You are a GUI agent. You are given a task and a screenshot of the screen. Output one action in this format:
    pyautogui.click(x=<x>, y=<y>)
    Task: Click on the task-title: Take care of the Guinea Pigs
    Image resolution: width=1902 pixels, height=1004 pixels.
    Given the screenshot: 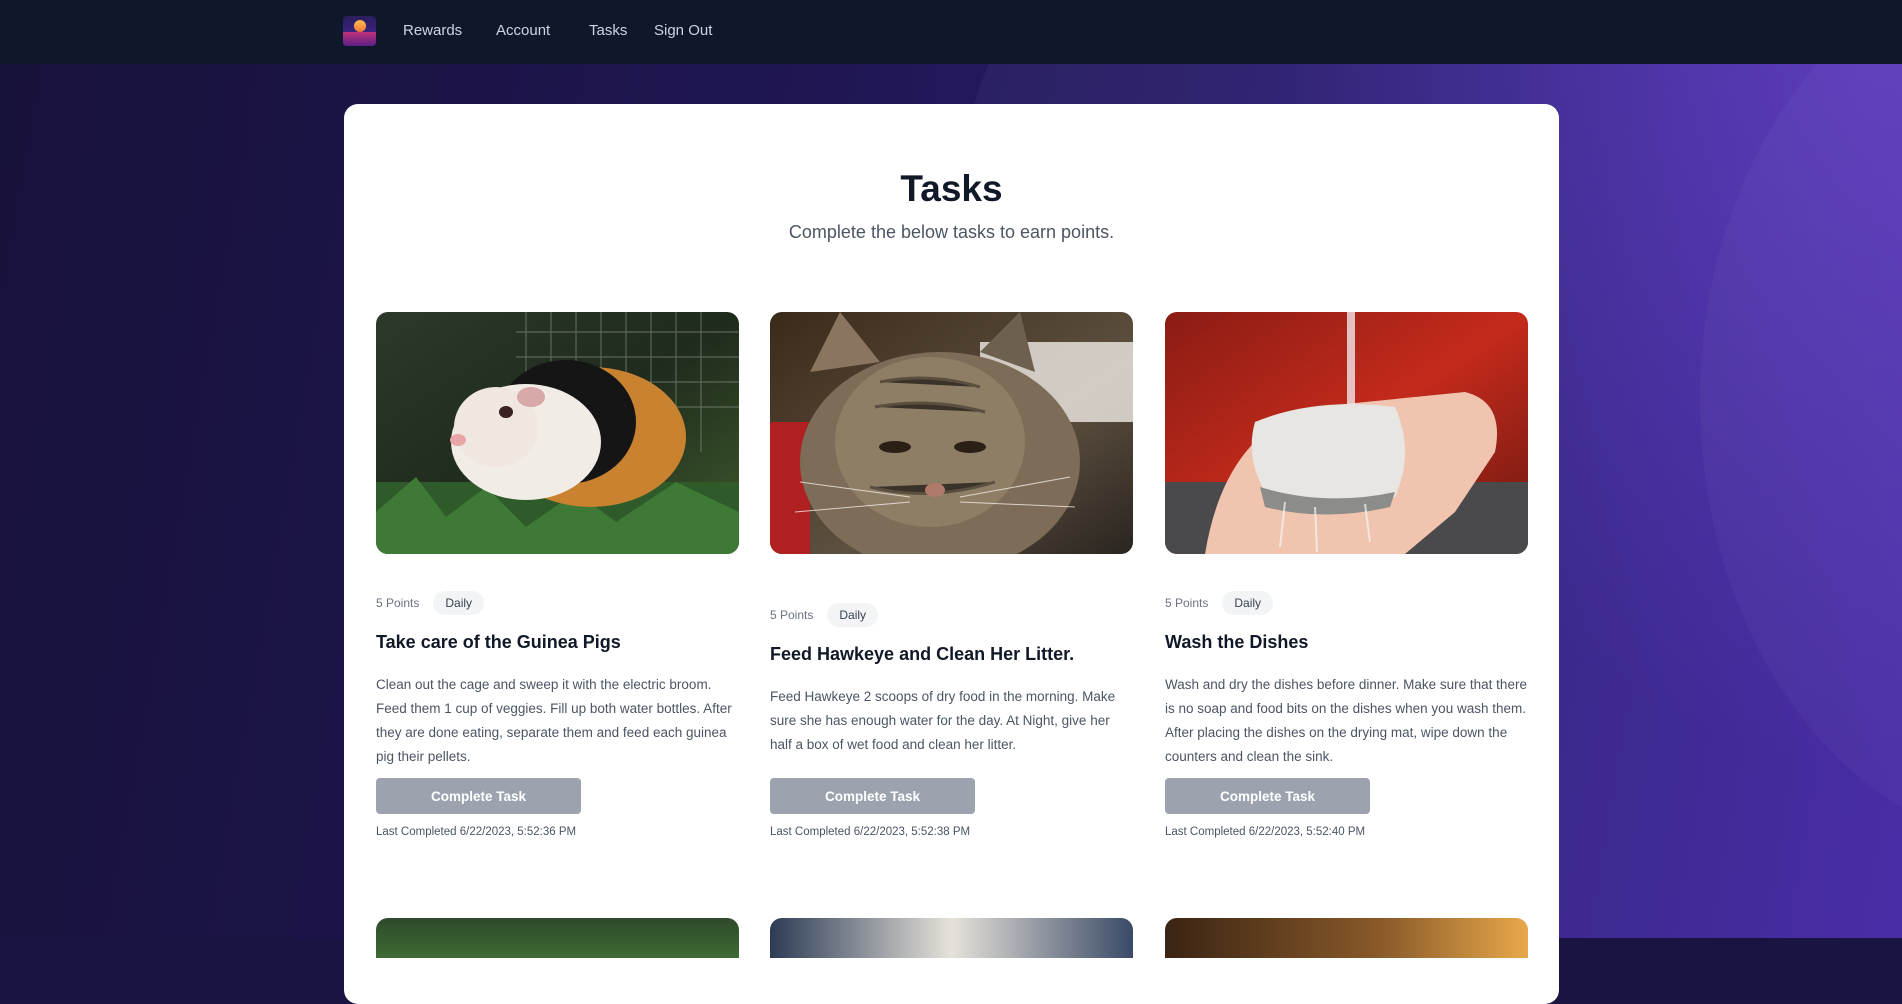 What is the action you would take?
    pyautogui.click(x=498, y=642)
    